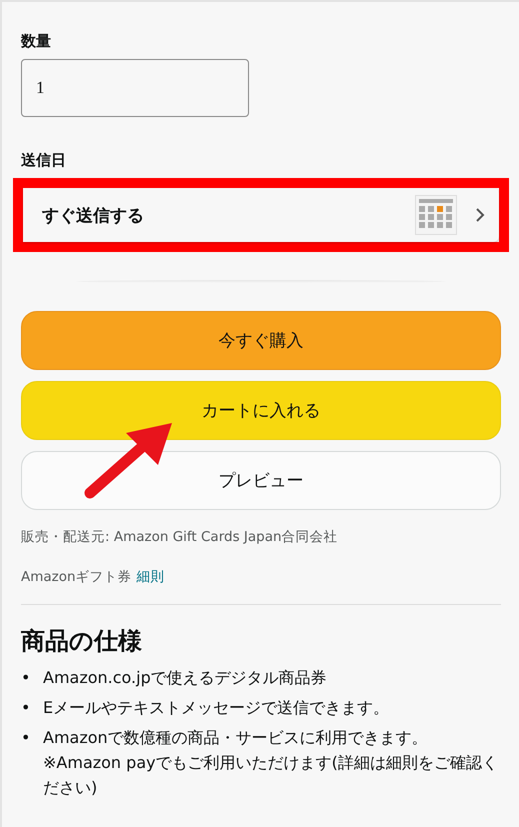  What do you see at coordinates (261, 410) in the screenshot?
I see `add-to-cart-button: カートに入れる` at bounding box center [261, 410].